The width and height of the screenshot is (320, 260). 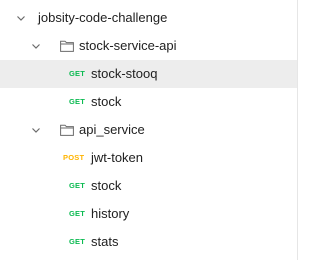 I want to click on method-badge: POST, so click(x=74, y=157).